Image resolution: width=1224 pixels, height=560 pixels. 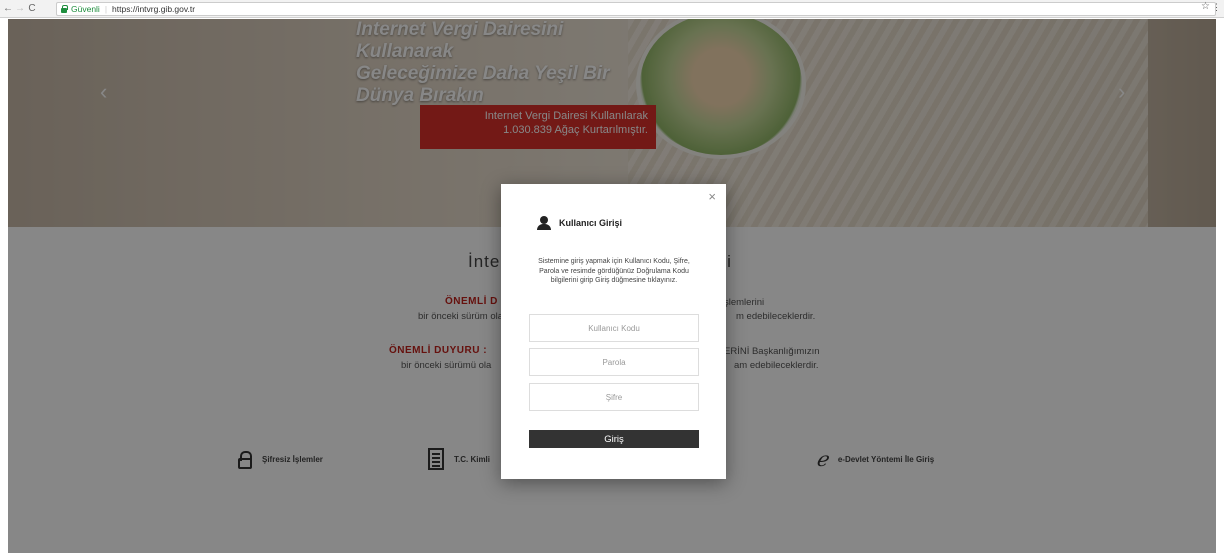 What do you see at coordinates (64, 8) in the screenshot?
I see `lock-icon` at bounding box center [64, 8].